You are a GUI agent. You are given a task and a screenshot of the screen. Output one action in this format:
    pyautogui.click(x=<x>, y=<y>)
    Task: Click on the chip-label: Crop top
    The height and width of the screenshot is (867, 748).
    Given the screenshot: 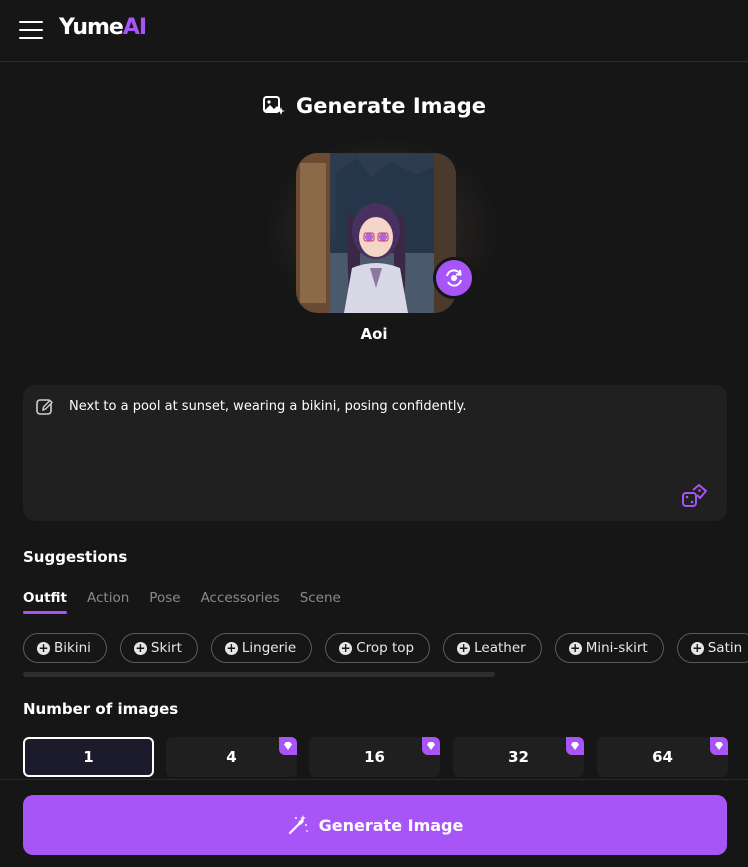 What is the action you would take?
    pyautogui.click(x=385, y=648)
    